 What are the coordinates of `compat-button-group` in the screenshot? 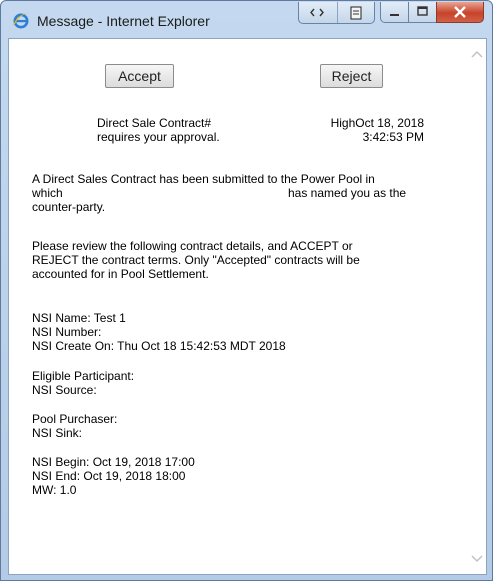 It's located at (336, 13).